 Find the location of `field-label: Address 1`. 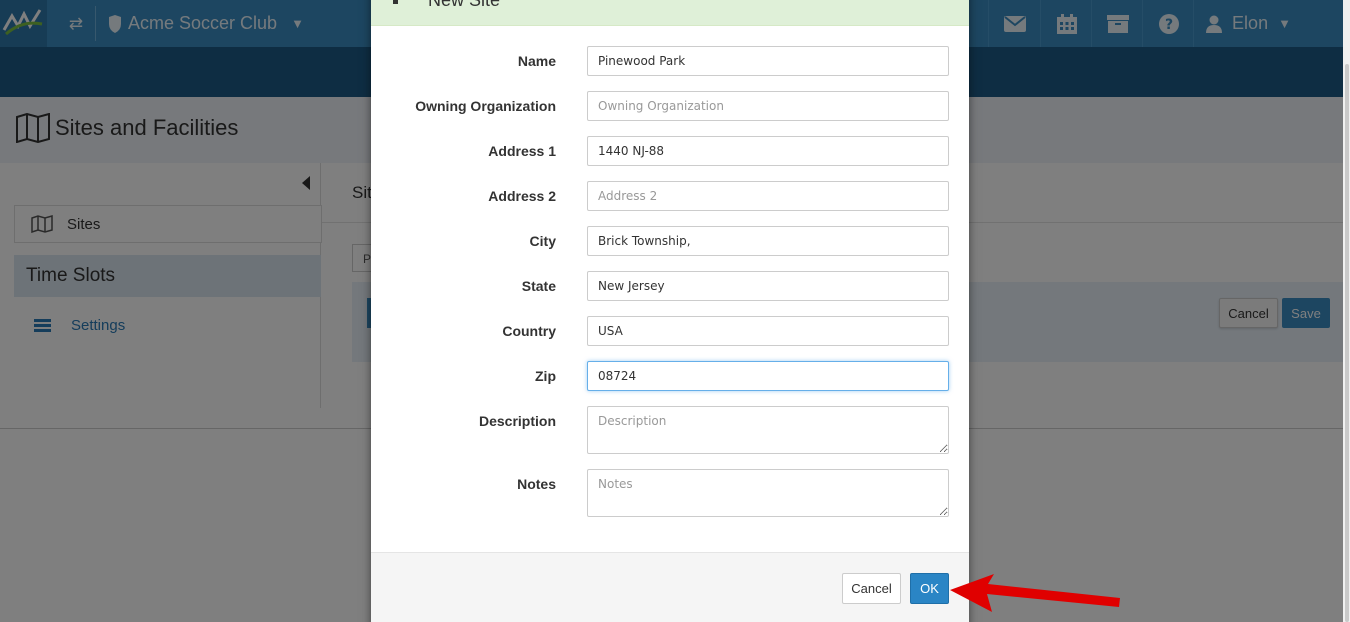

field-label: Address 1 is located at coordinates (522, 151).